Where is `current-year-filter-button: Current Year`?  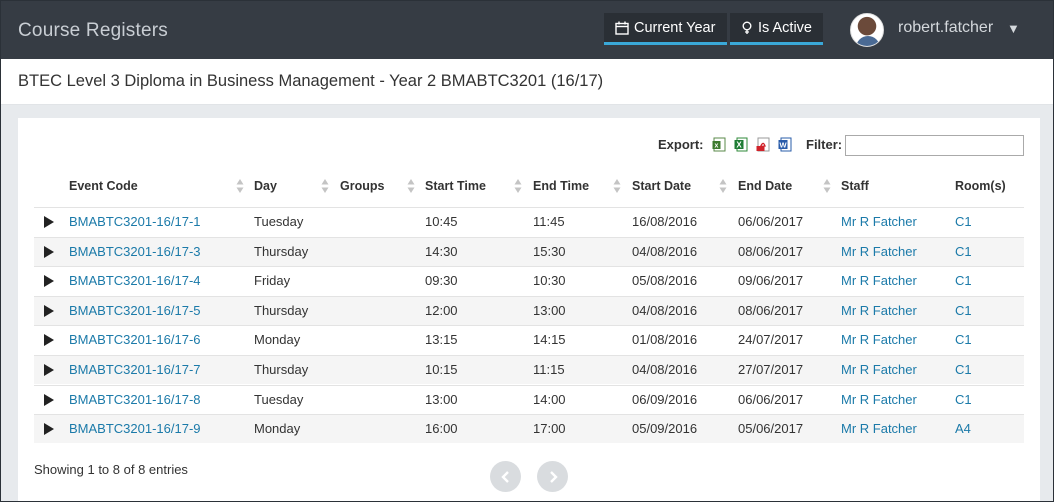
current-year-filter-button: Current Year is located at coordinates (665, 29).